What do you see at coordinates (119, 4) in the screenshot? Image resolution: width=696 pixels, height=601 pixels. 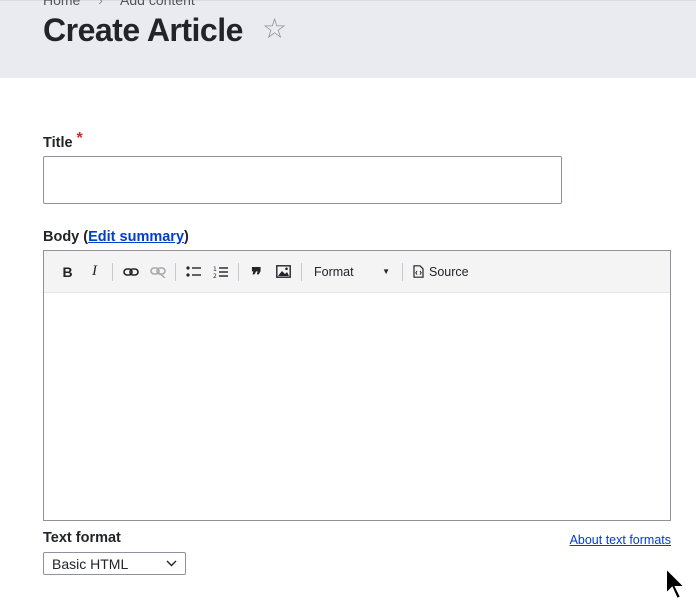 I see `breadcrumb: Home › Add content` at bounding box center [119, 4].